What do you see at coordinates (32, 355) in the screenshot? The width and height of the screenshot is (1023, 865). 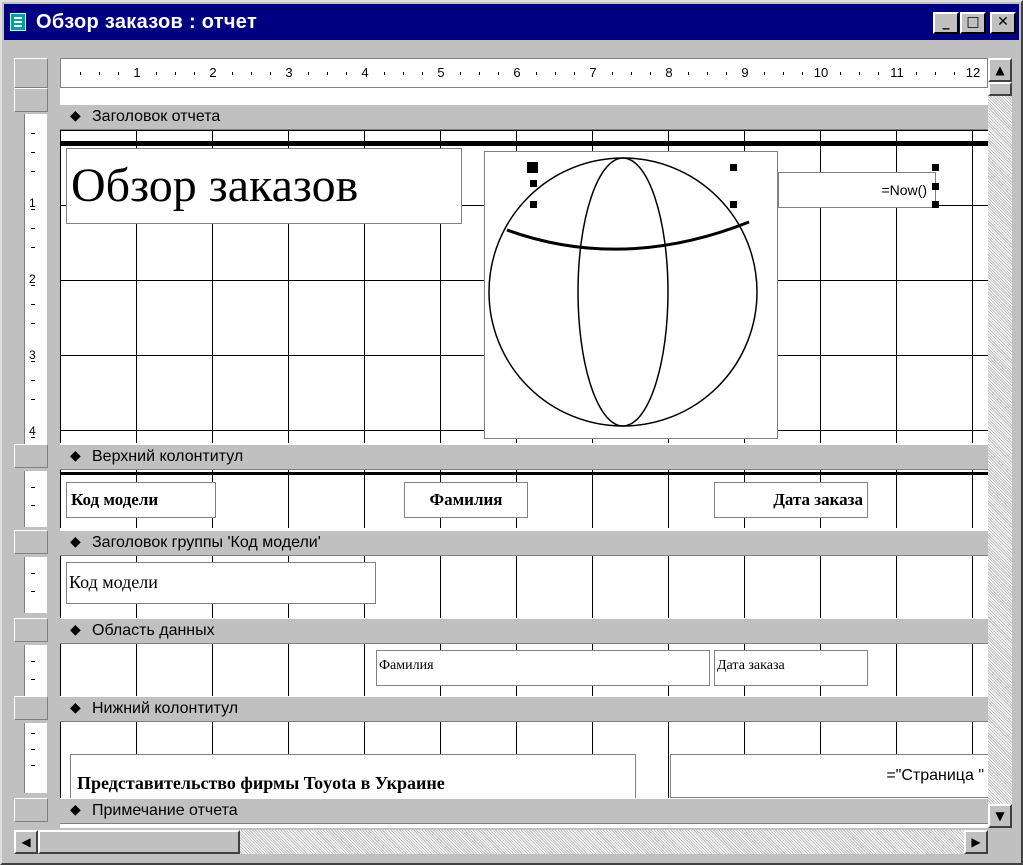 I see `vruler-number: 3` at bounding box center [32, 355].